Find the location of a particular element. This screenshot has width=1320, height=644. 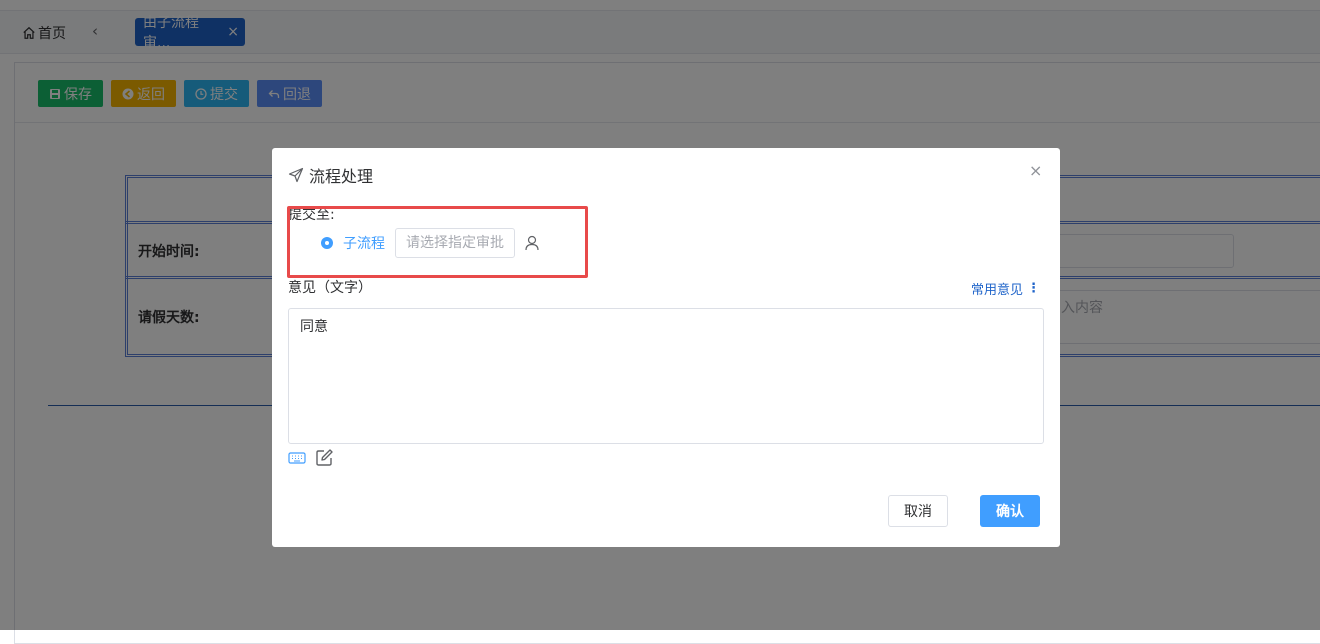

submit-target-row: 子流程 请选择指定审批 is located at coordinates (431, 243).